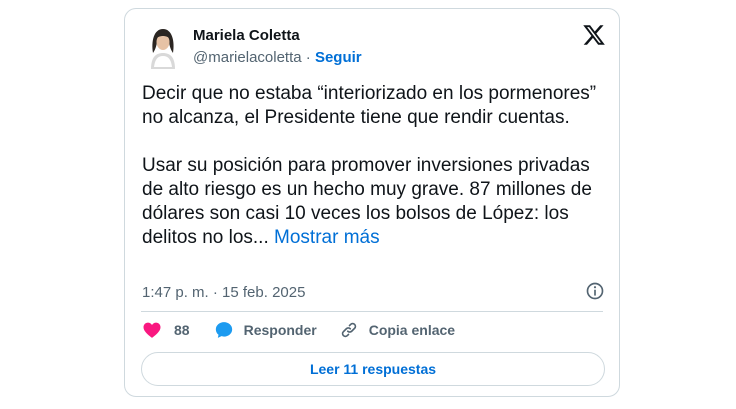 The height and width of the screenshot is (409, 736). What do you see at coordinates (246, 36) in the screenshot?
I see `author-name: Mariela Coletta` at bounding box center [246, 36].